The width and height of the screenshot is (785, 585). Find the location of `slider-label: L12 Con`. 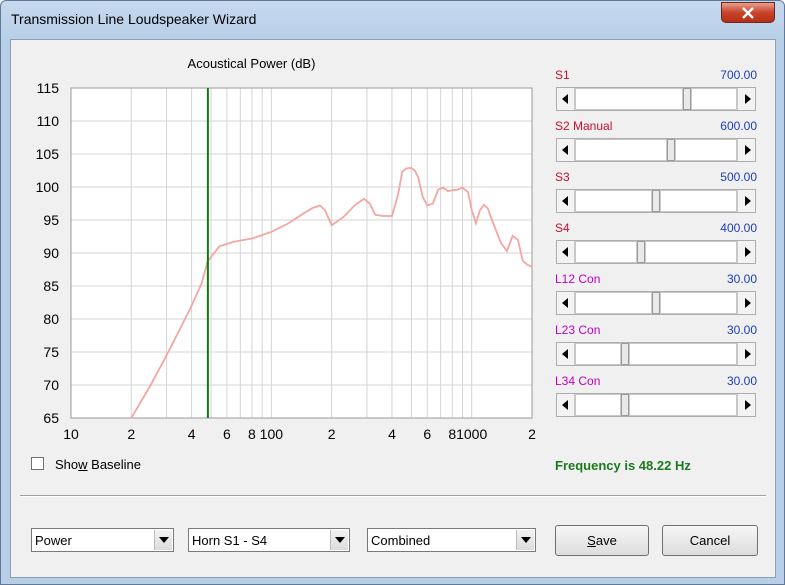

slider-label: L12 Con is located at coordinates (578, 279).